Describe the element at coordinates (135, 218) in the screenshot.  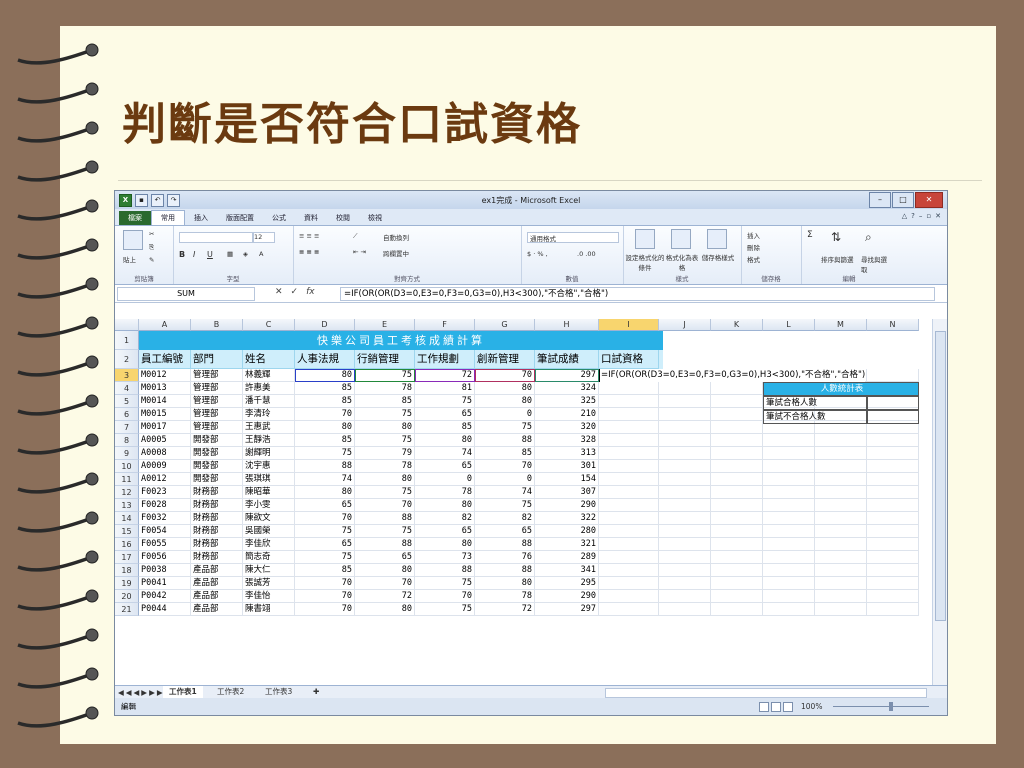
I see `tab-file: 檔案` at that location.